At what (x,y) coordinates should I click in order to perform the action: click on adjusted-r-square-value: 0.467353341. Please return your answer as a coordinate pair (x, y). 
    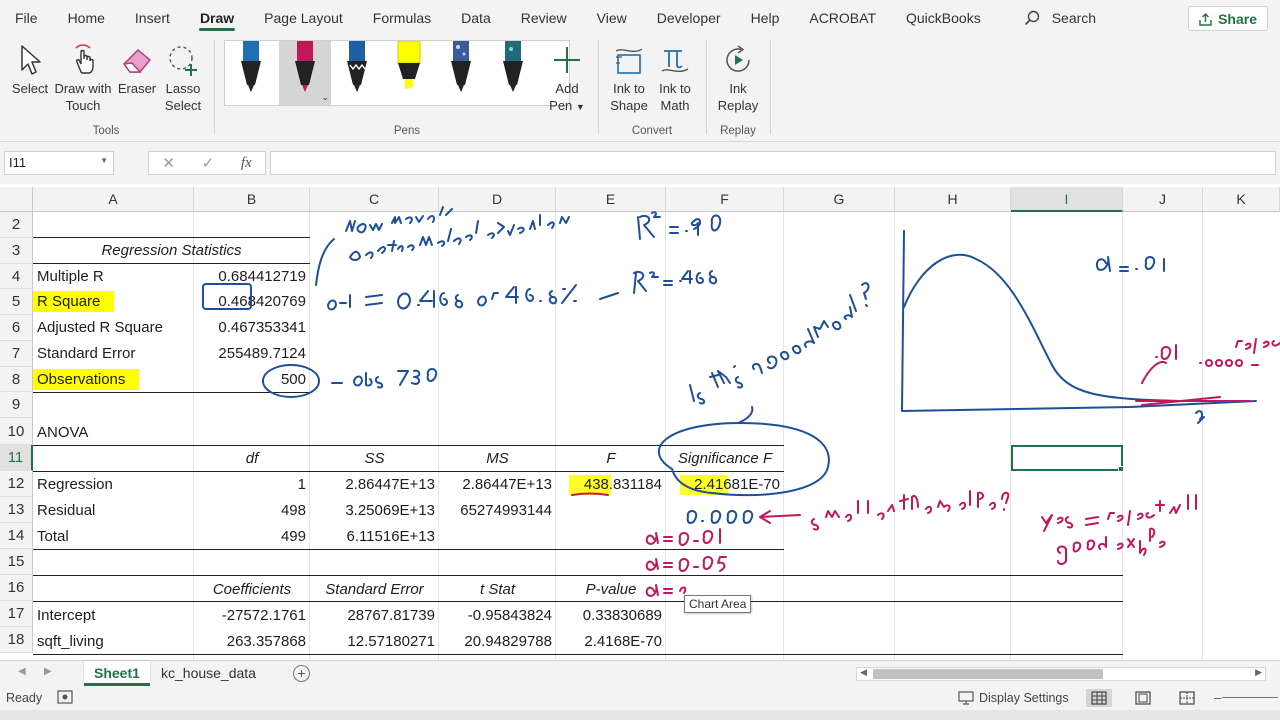
    Looking at the image, I should click on (252, 327).